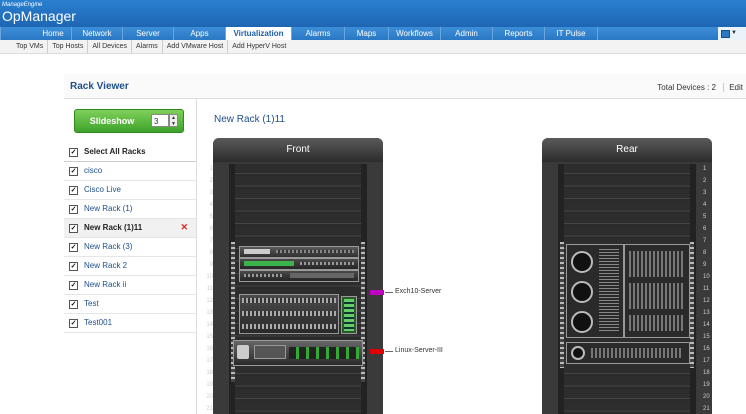 Image resolution: width=746 pixels, height=414 pixels. Describe the element at coordinates (706, 409) in the screenshot. I see `unit-number: 21` at that location.